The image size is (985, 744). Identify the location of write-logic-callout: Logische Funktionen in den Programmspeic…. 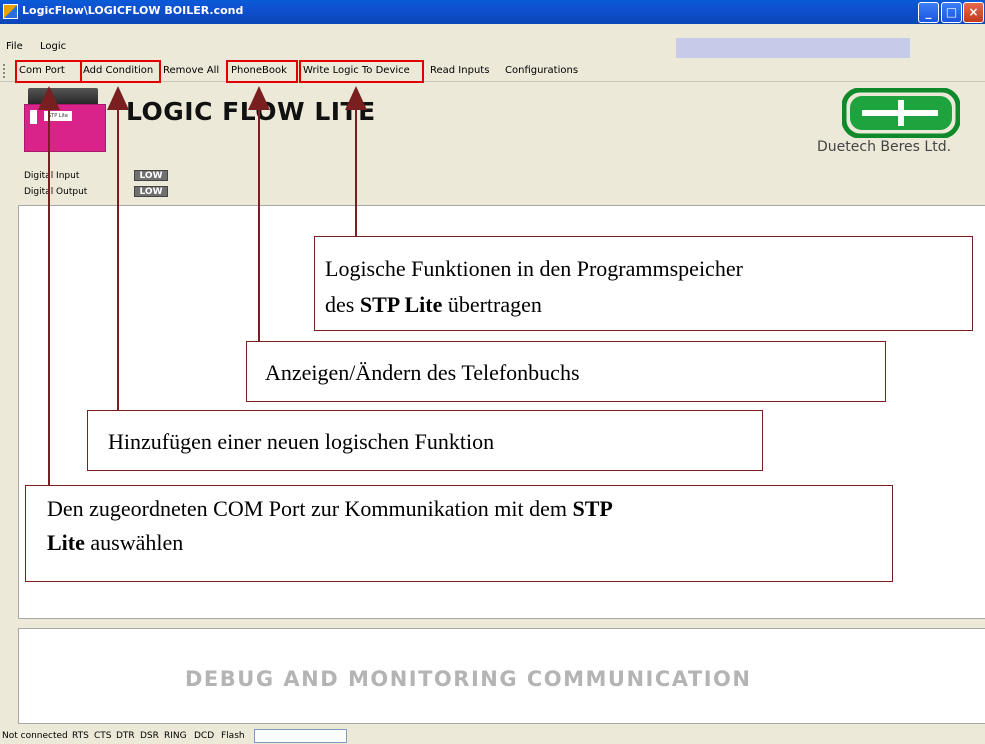
(643, 283).